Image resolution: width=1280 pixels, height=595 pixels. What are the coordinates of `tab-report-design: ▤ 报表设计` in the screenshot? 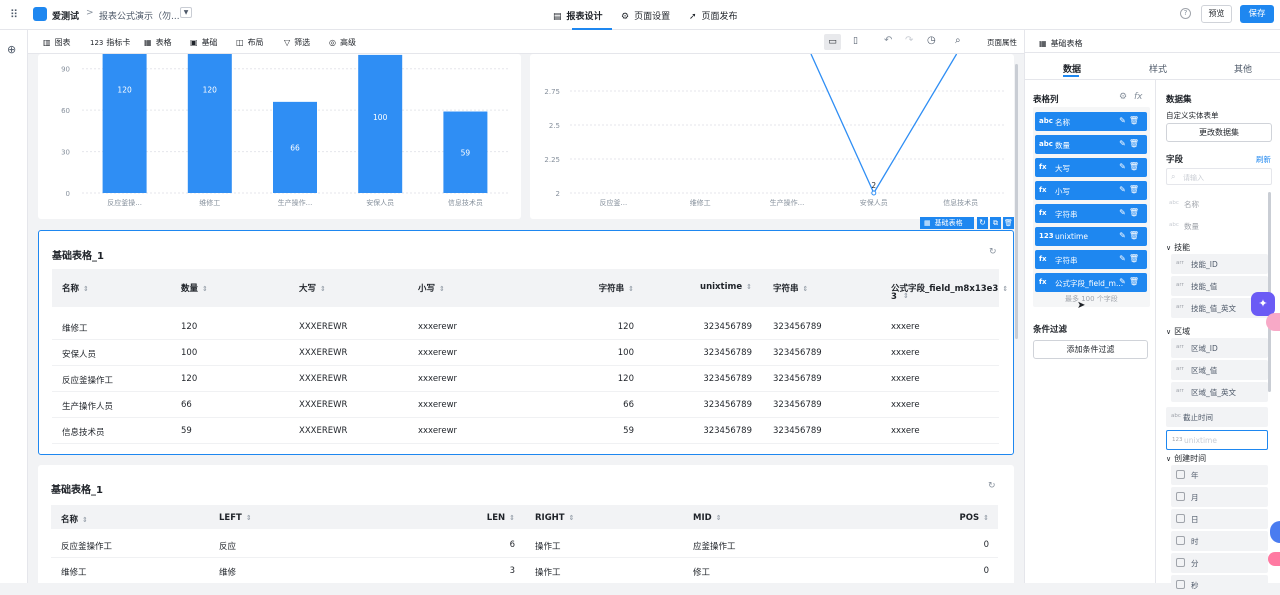 It's located at (578, 15).